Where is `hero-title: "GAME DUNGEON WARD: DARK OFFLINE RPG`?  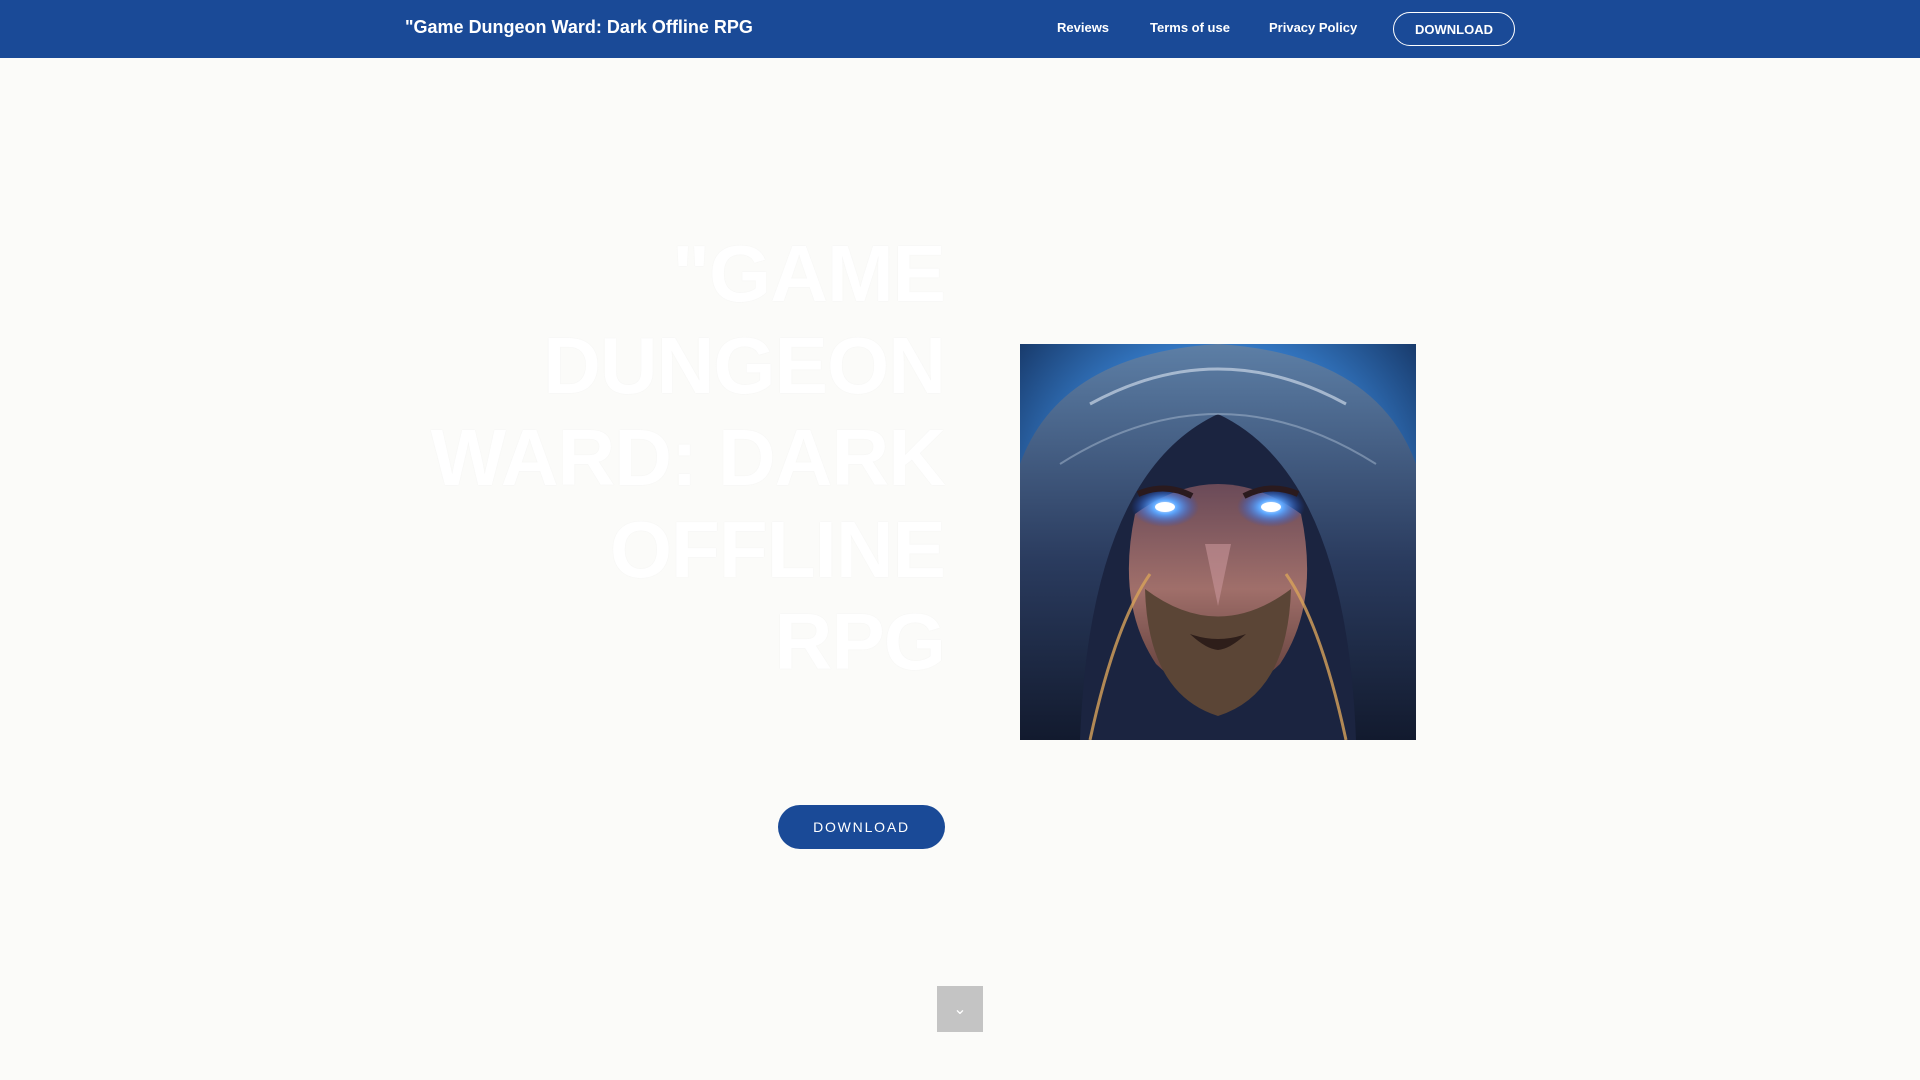 hero-title: "GAME DUNGEON WARD: DARK OFFLINE RPG is located at coordinates (688, 457).